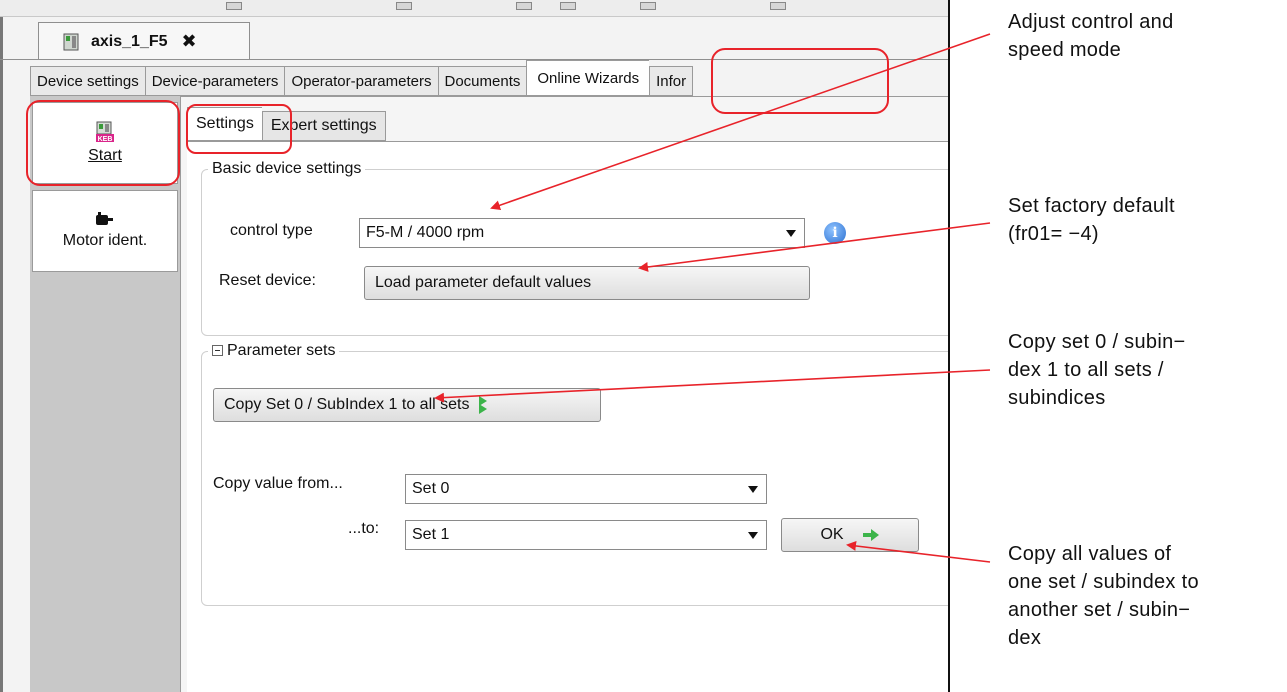 This screenshot has height=692, width=1287. I want to click on toolbar-strip, so click(474, 8).